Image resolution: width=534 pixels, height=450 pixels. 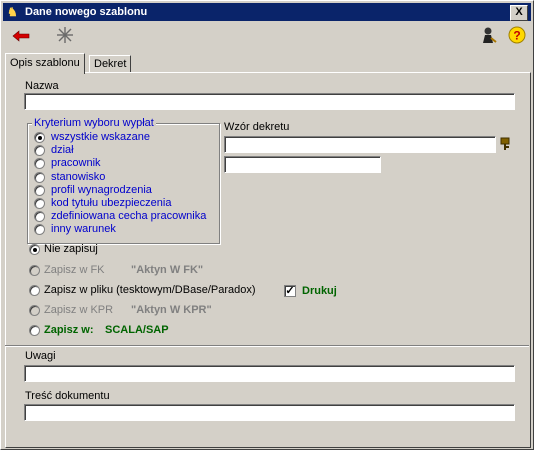 What do you see at coordinates (76, 163) in the screenshot?
I see `kryterium-option-label: pracownik` at bounding box center [76, 163].